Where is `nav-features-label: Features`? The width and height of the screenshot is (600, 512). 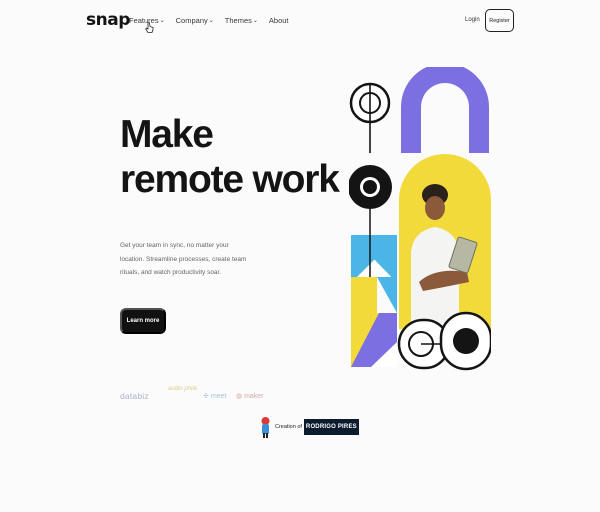
nav-features-label: Features is located at coordinates (144, 20).